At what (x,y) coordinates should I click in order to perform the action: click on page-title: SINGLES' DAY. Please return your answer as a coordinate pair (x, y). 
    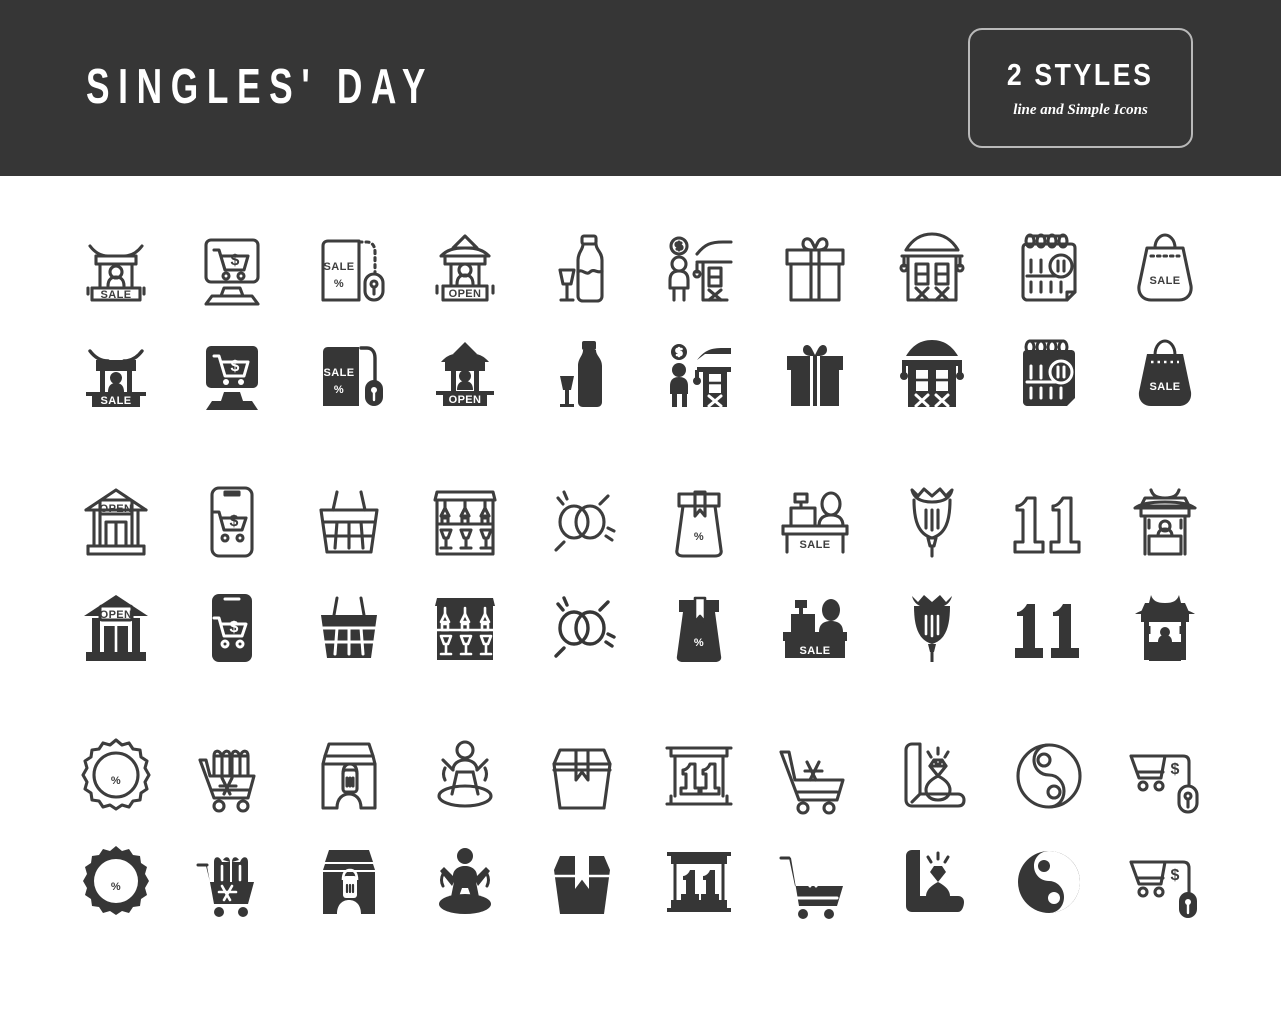
    Looking at the image, I should click on (260, 87).